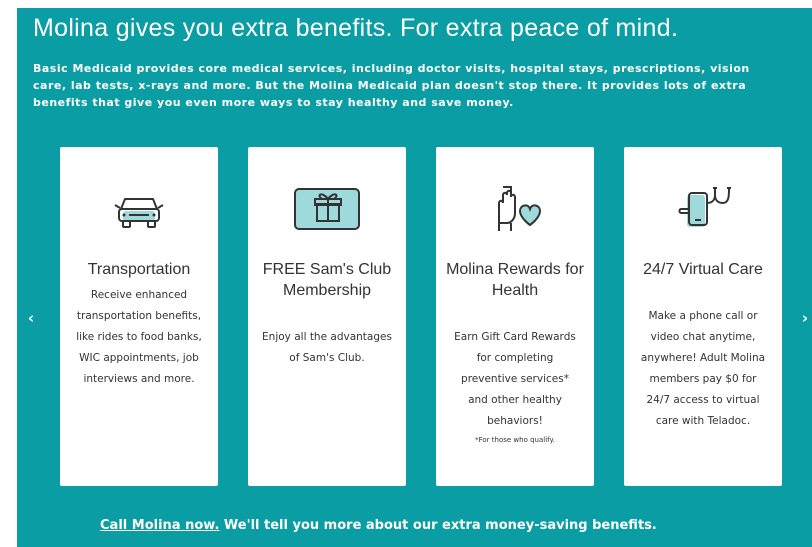 The image size is (812, 547). I want to click on chevron-left-icon: ‹, so click(31, 318).